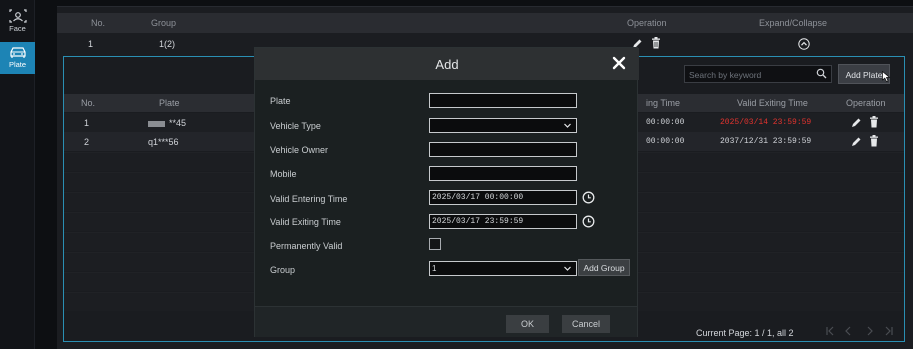 This screenshot has width=913, height=349. Describe the element at coordinates (503, 100) in the screenshot. I see `plate-input` at that location.